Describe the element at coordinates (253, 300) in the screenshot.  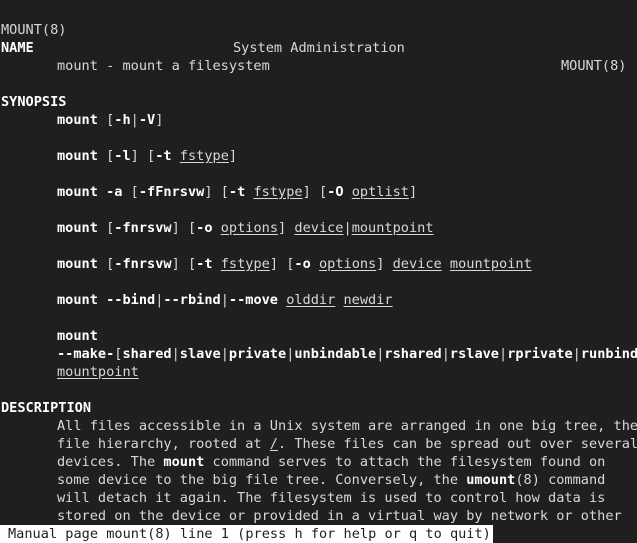
I see `synopsis-option: --move` at that location.